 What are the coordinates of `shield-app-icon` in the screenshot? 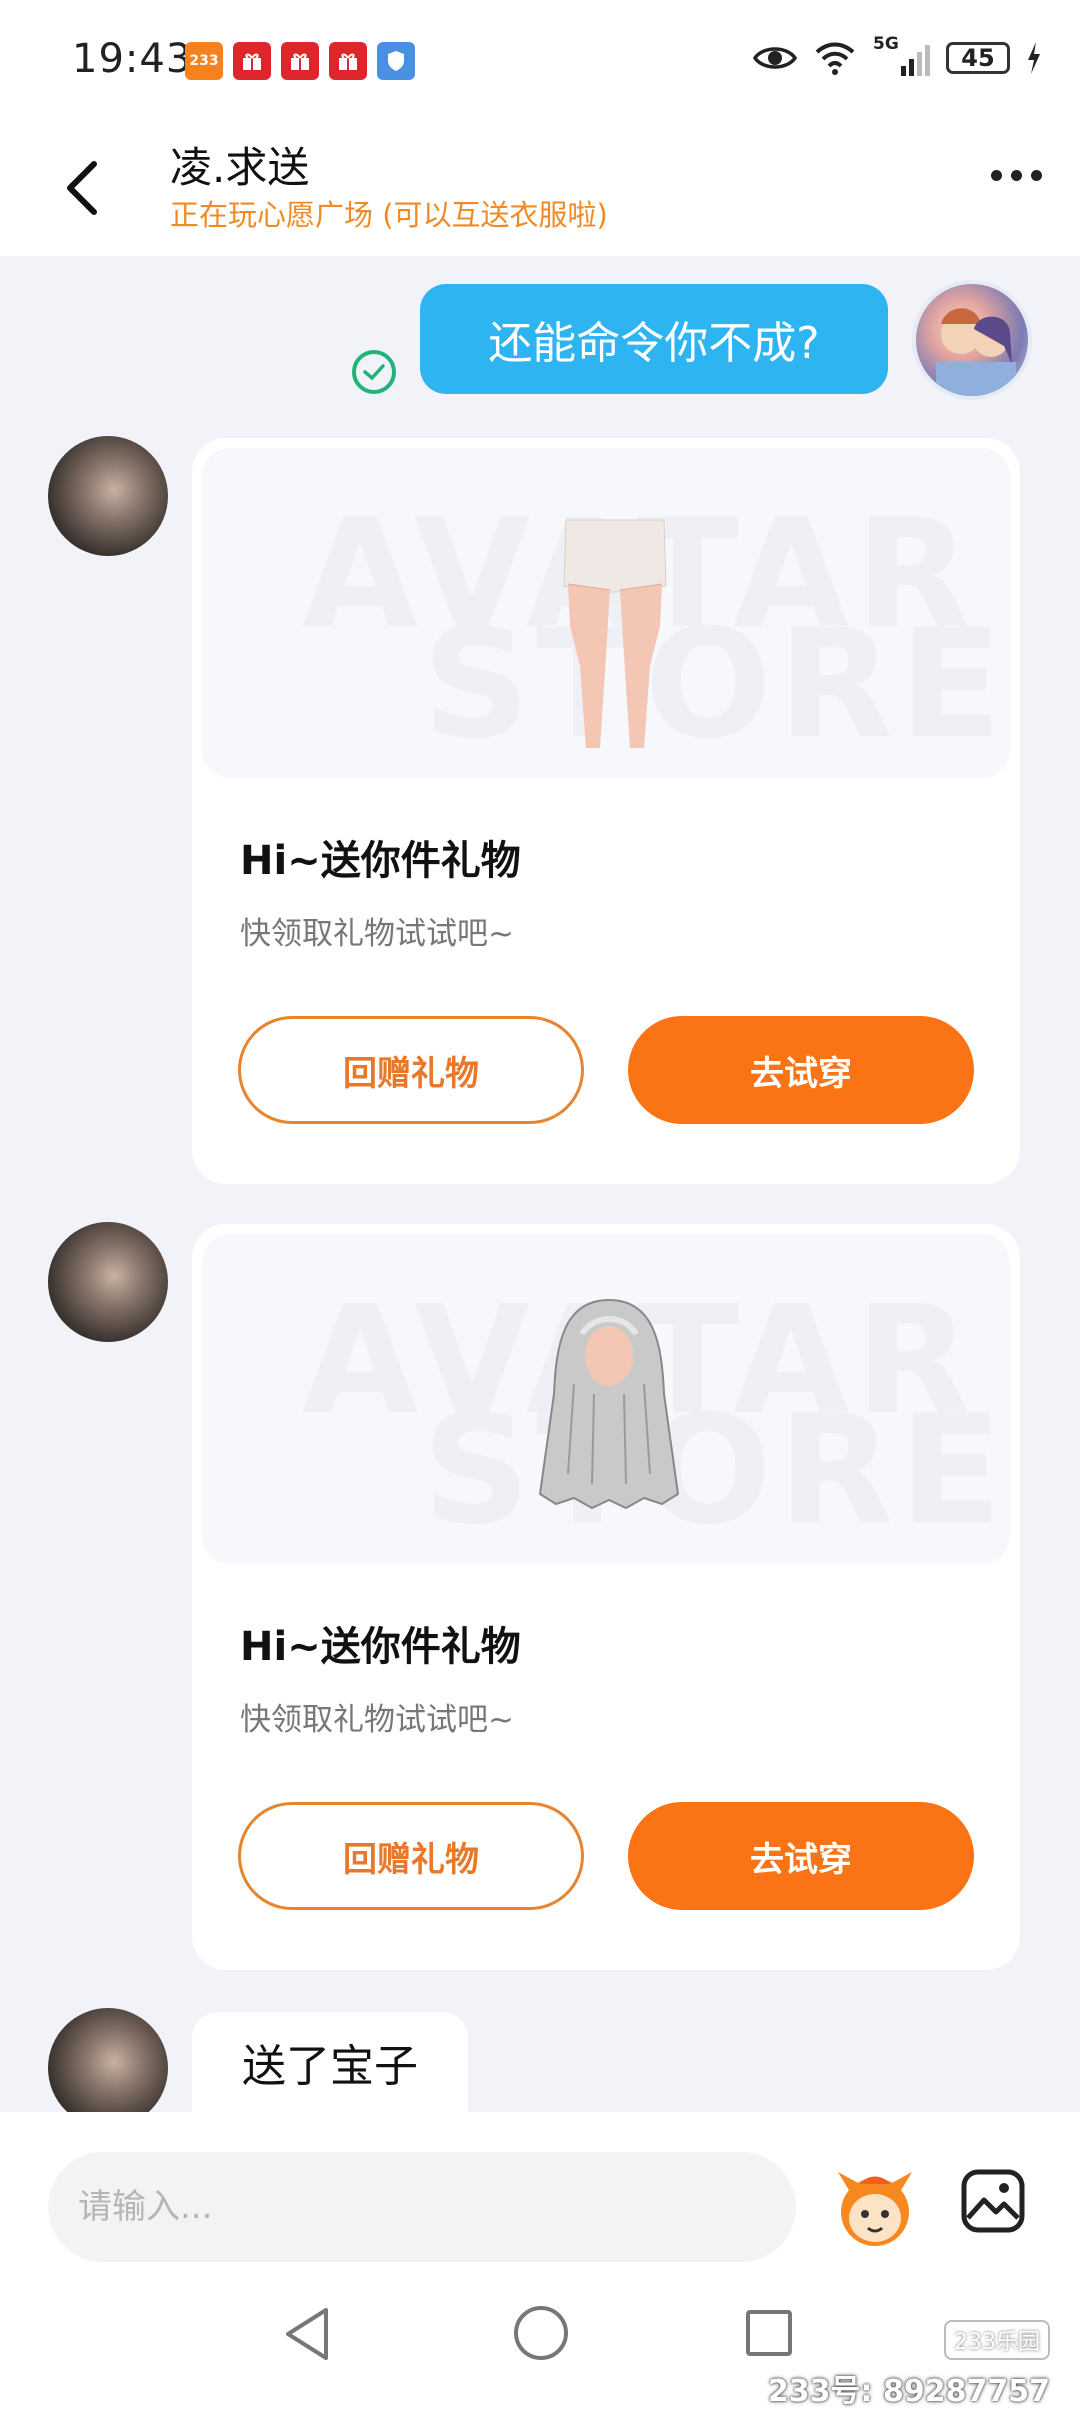 It's located at (396, 61).